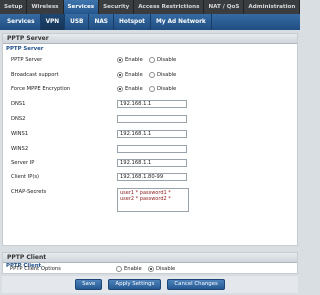 The width and height of the screenshot is (320, 295). I want to click on button-bar: Save Apply Settings Cancel Changes, so click(150, 284).